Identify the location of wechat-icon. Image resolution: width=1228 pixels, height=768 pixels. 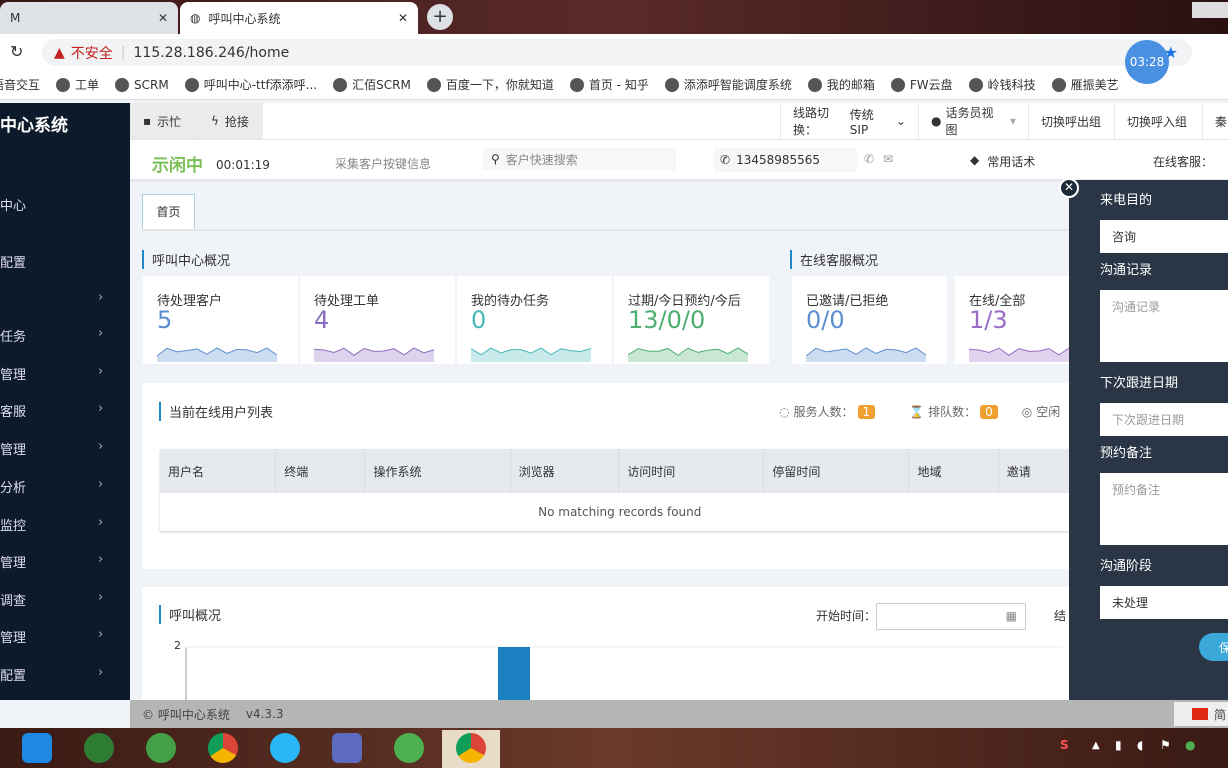
(409, 748).